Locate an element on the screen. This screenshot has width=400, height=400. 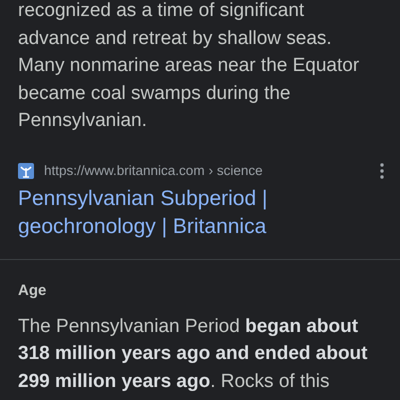
more-options-icon is located at coordinates (382, 170).